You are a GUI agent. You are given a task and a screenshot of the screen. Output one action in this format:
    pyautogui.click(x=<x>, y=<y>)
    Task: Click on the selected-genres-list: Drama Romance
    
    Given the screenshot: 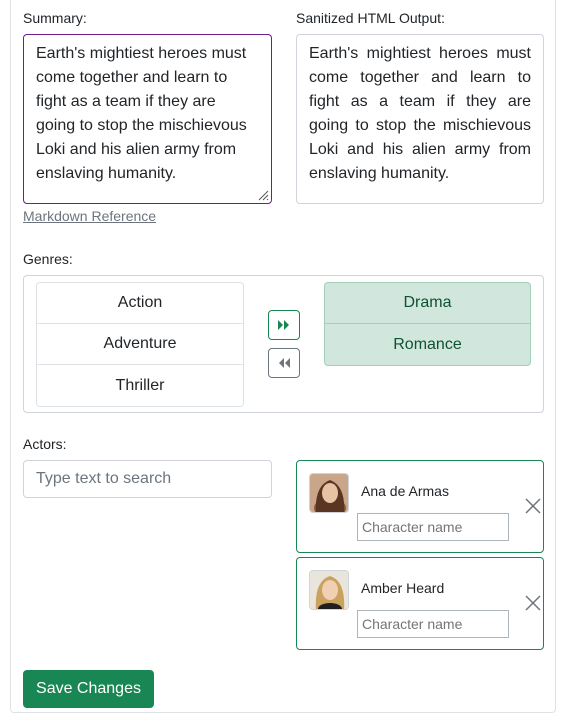 What is the action you would take?
    pyautogui.click(x=427, y=324)
    